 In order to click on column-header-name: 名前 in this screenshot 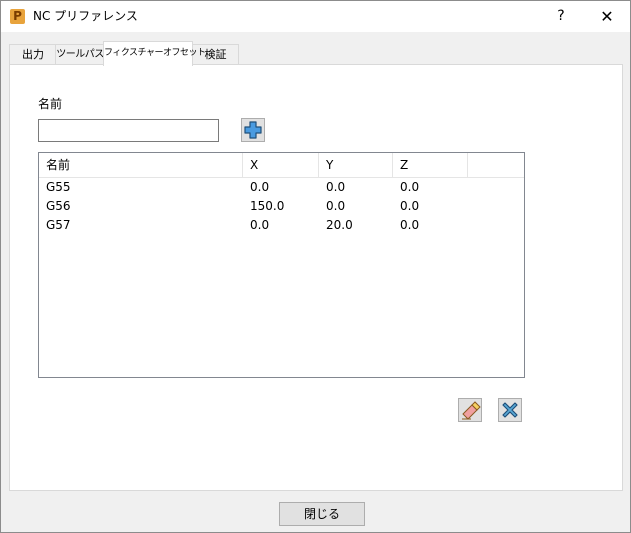, I will do `click(141, 165)`.